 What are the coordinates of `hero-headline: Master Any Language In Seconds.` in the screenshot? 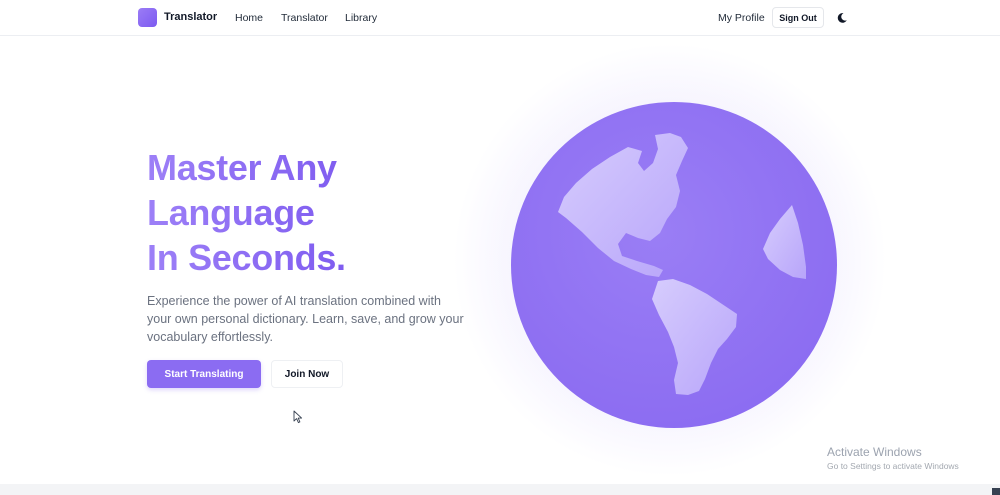 It's located at (246, 212).